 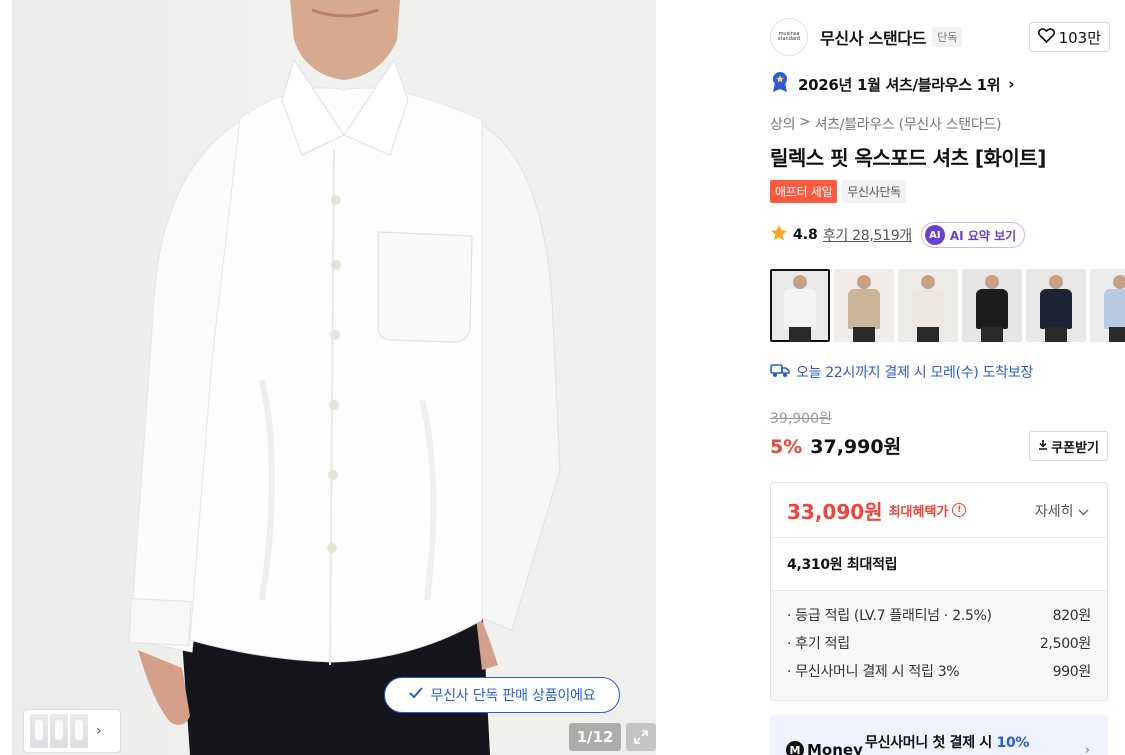 What do you see at coordinates (800, 305) in the screenshot?
I see `color-swatch-white` at bounding box center [800, 305].